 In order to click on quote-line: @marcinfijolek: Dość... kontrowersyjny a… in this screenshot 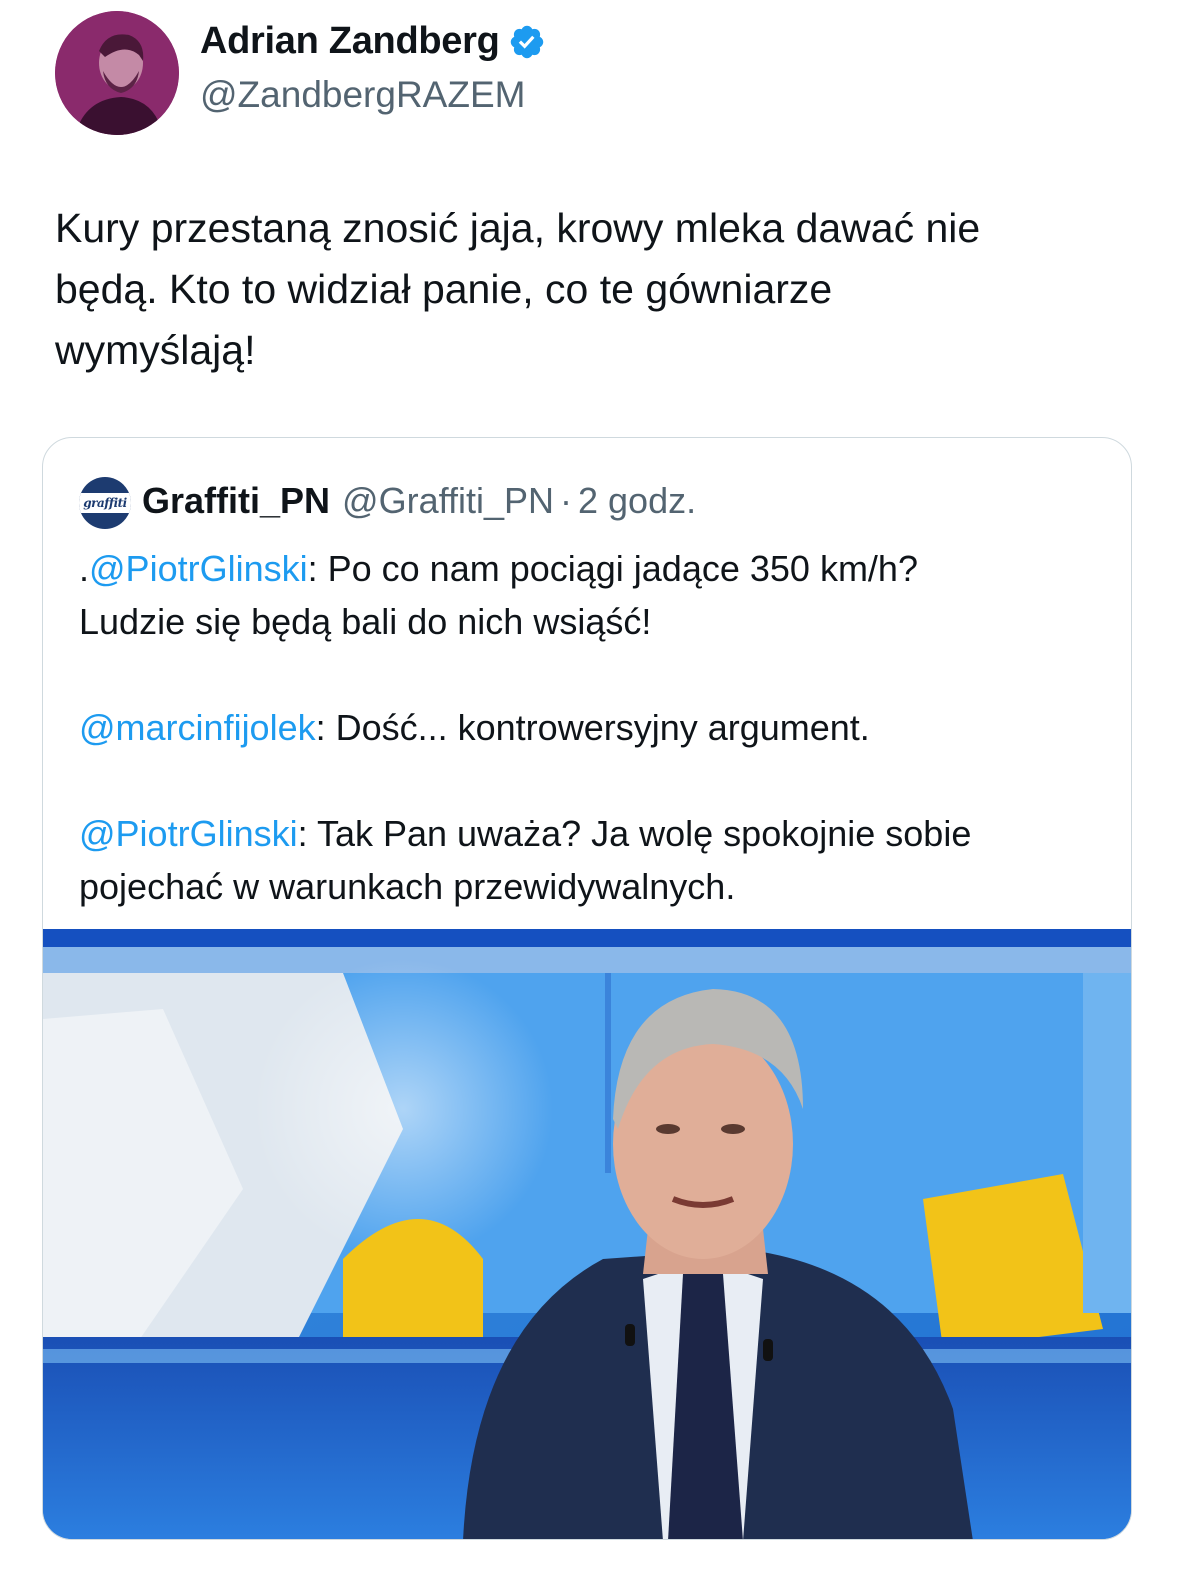, I will do `click(594, 727)`.